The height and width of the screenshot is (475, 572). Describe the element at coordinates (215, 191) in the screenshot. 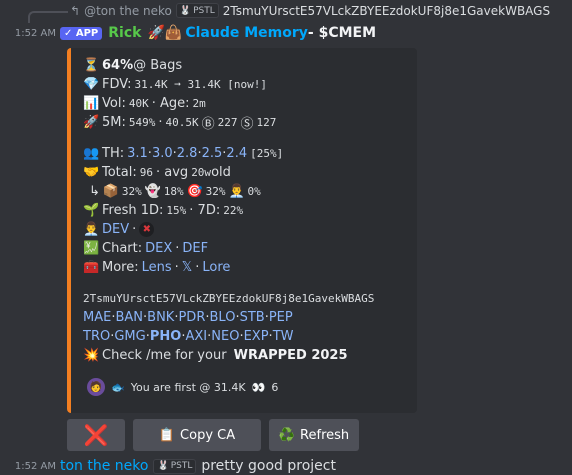

I see `target-pct: 32%` at that location.